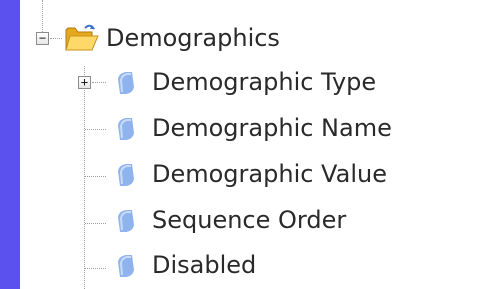 The height and width of the screenshot is (289, 495). Describe the element at coordinates (249, 220) in the screenshot. I see `tree-node-label-sequence-order: Sequence Order` at that location.